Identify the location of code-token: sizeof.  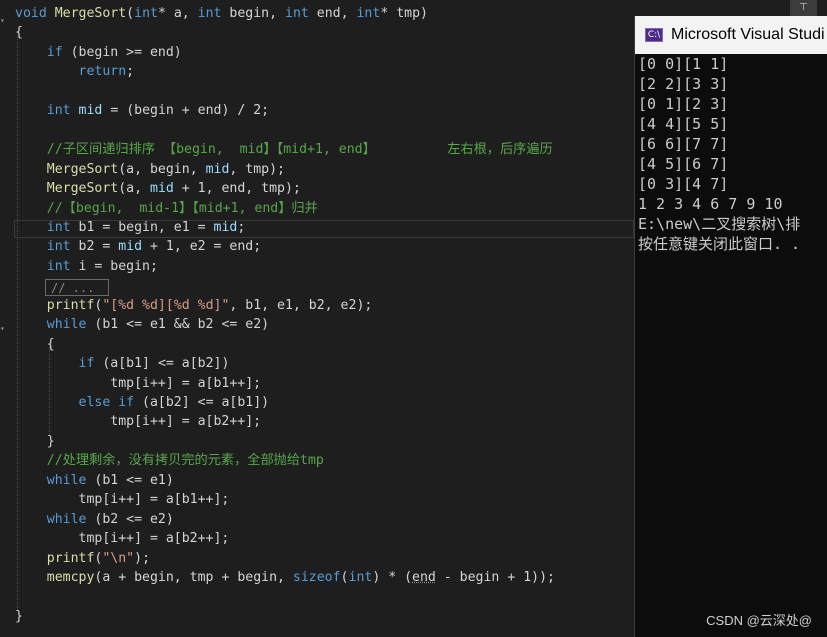
(316, 578).